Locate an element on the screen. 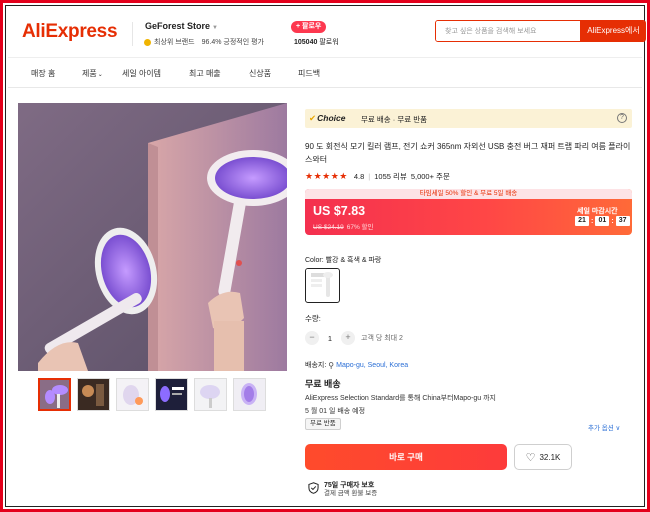 This screenshot has height=512, width=650. nav-products-label: 제품 is located at coordinates (89, 73).